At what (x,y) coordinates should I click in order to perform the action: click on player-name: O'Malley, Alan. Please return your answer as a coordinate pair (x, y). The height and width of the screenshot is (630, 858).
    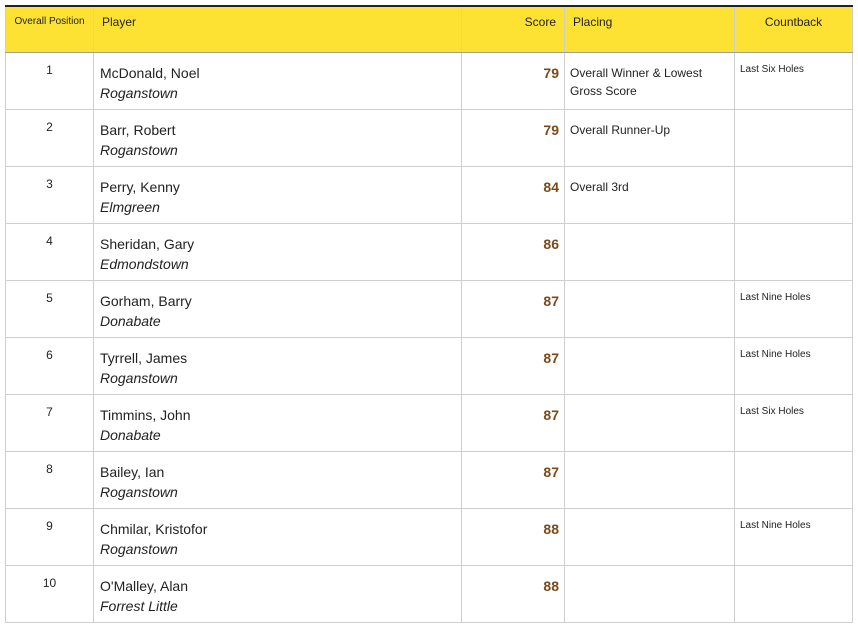
    Looking at the image, I should click on (144, 585).